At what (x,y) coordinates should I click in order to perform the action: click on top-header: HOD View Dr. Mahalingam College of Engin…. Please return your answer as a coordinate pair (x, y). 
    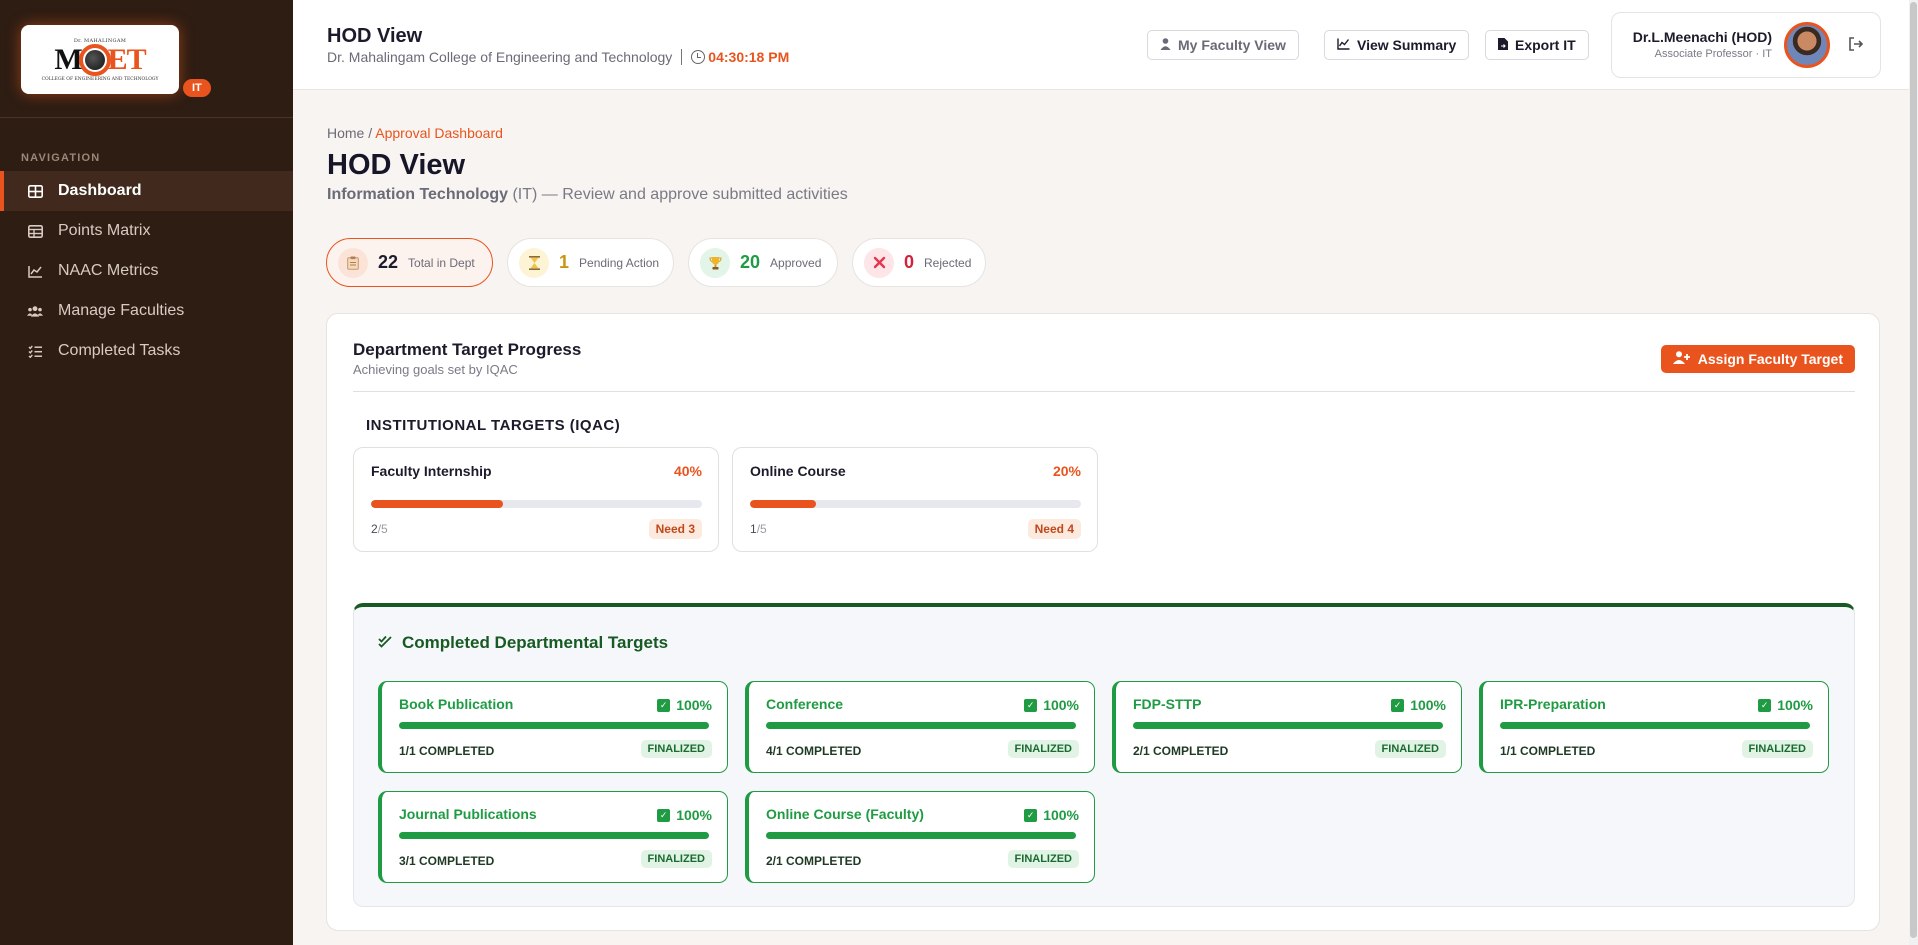
    Looking at the image, I should click on (1105, 45).